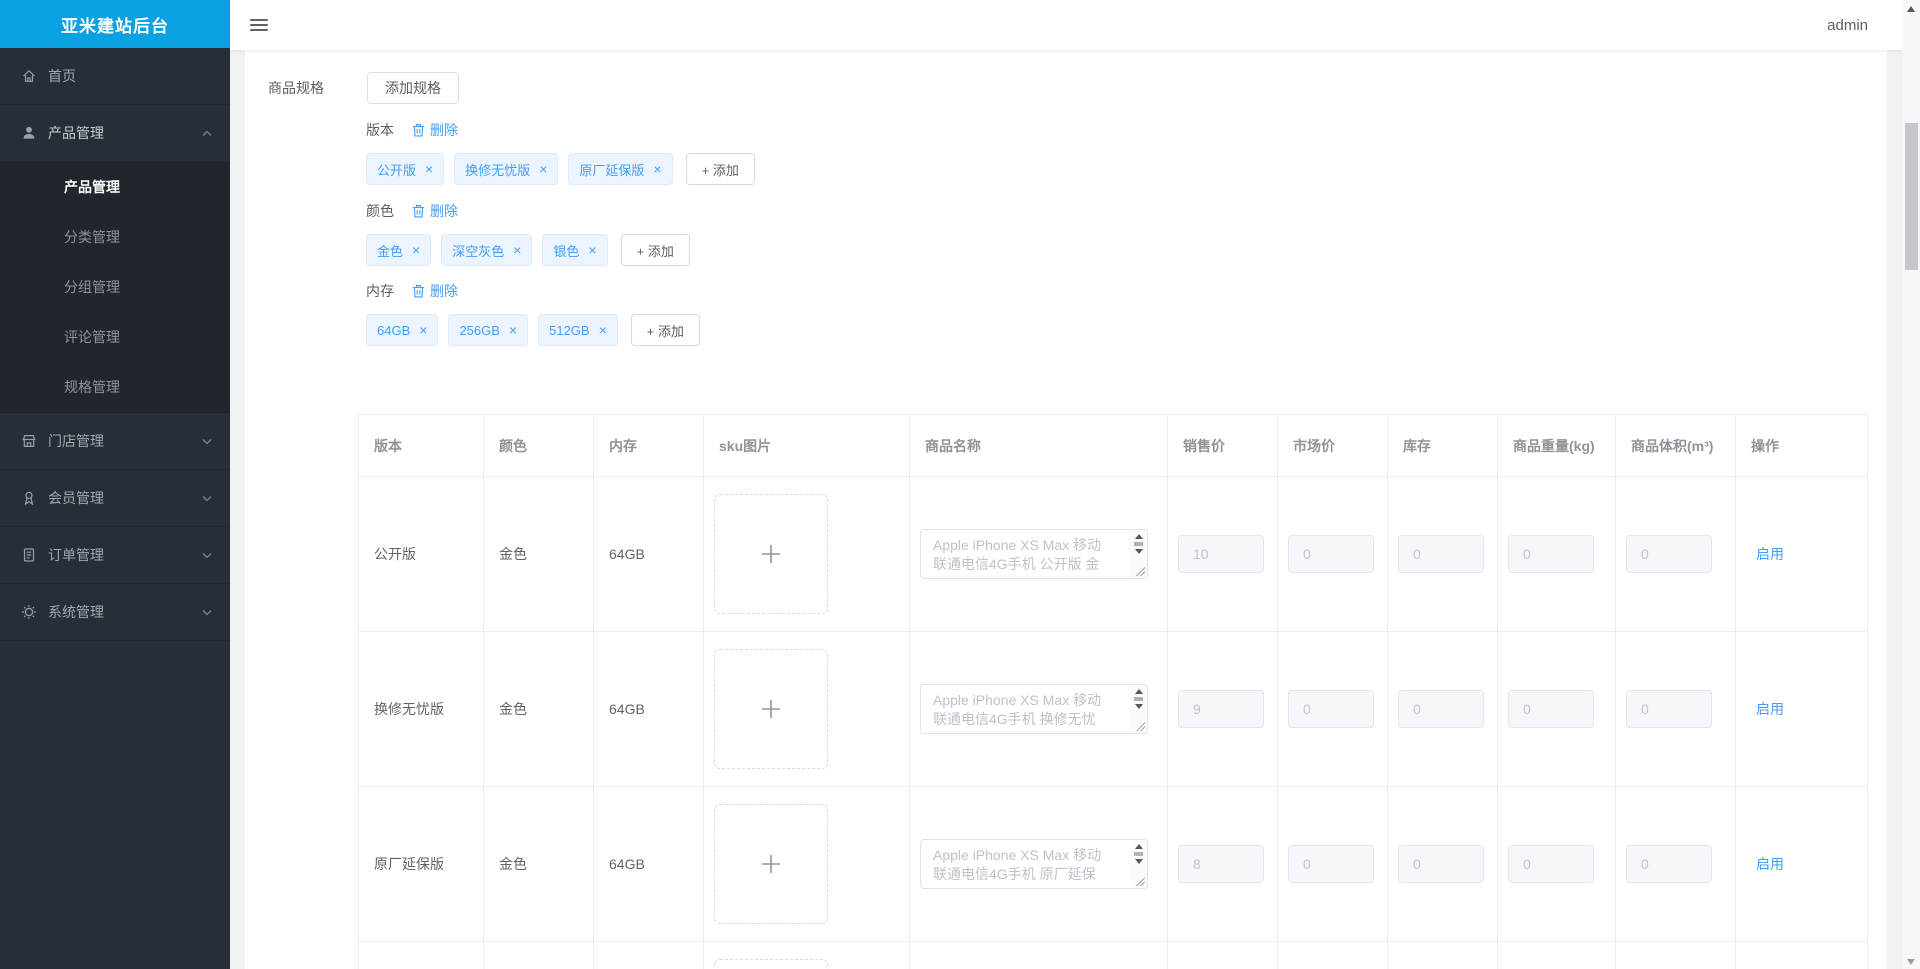 This screenshot has width=1920, height=969. I want to click on product-name-line: 联通电信4G手机 原厂延保, so click(1014, 874).